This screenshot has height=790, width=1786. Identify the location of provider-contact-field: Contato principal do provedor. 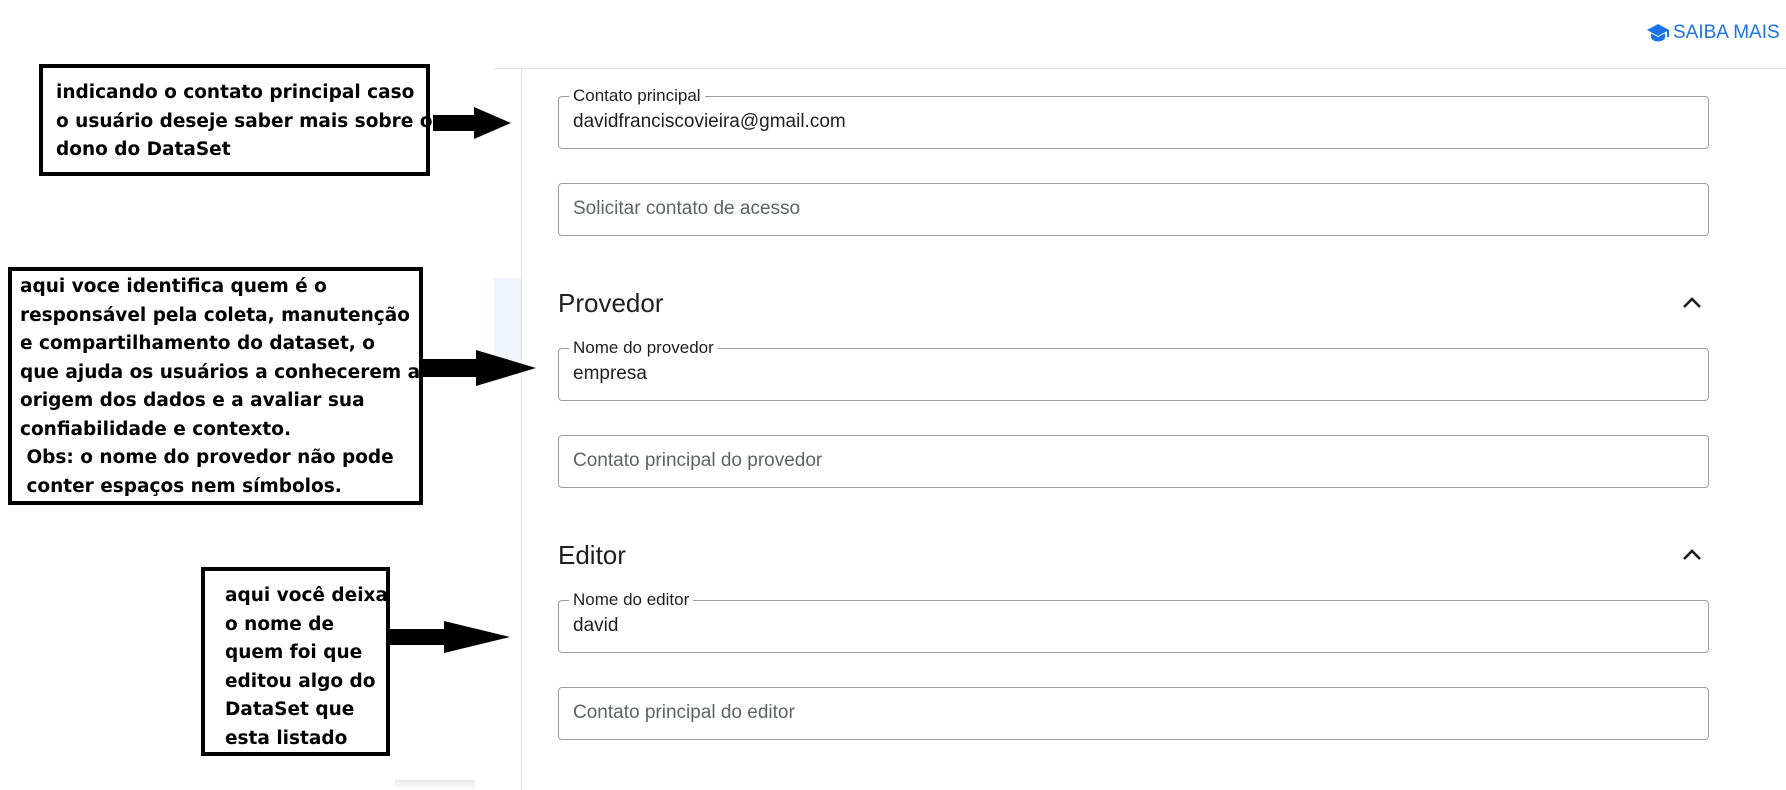
(1133, 461).